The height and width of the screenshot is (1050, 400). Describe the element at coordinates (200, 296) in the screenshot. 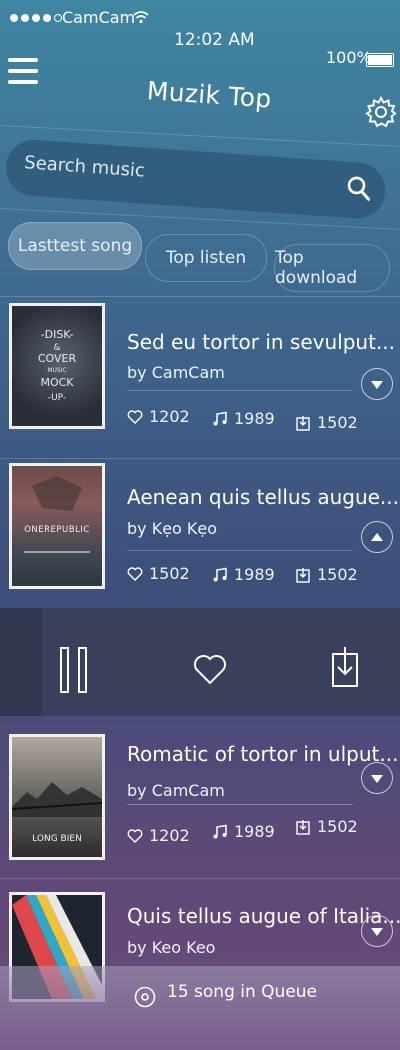

I see `tabs-divider` at that location.